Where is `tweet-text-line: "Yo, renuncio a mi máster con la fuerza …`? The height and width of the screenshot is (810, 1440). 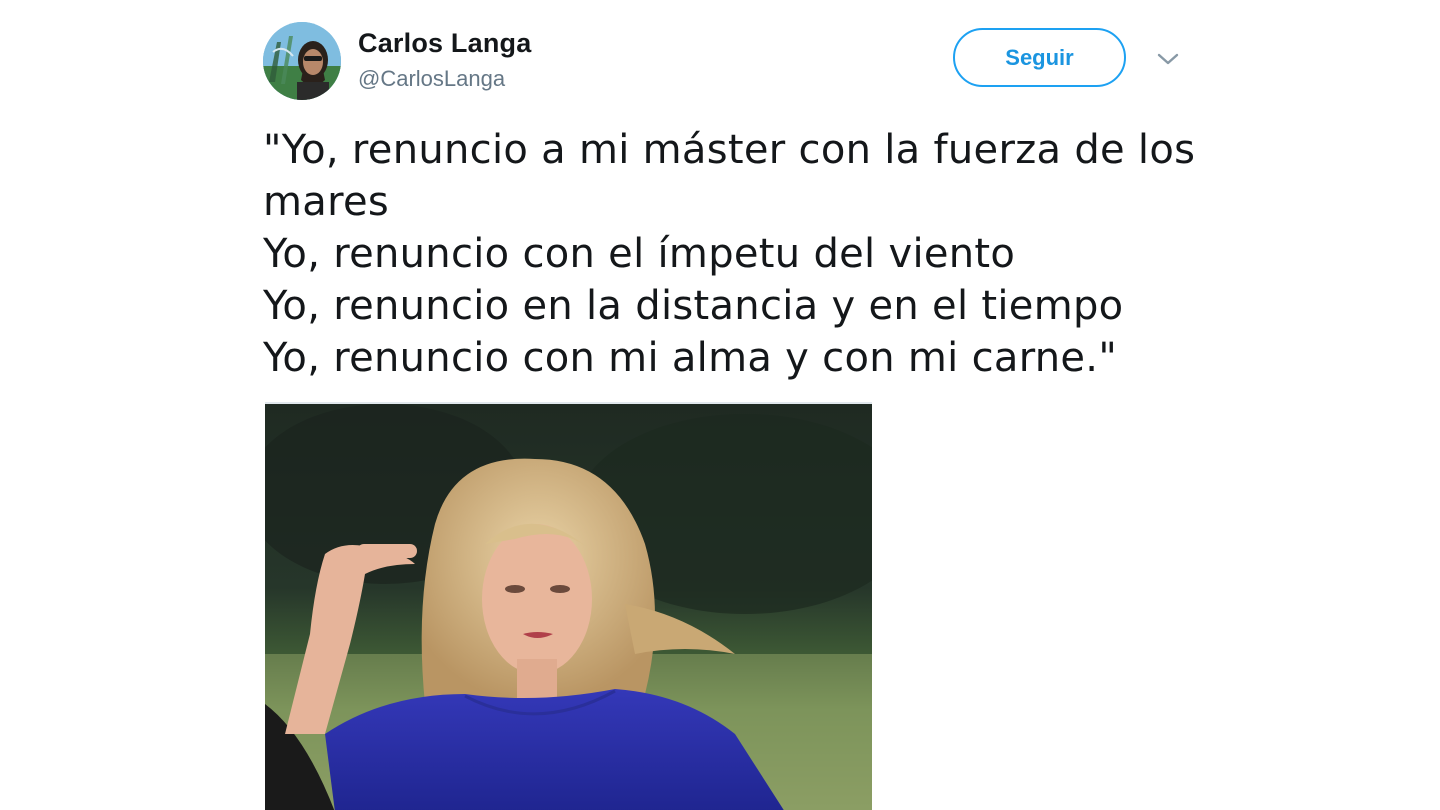 tweet-text-line: "Yo, renuncio a mi máster con la fuerza … is located at coordinates (729, 150).